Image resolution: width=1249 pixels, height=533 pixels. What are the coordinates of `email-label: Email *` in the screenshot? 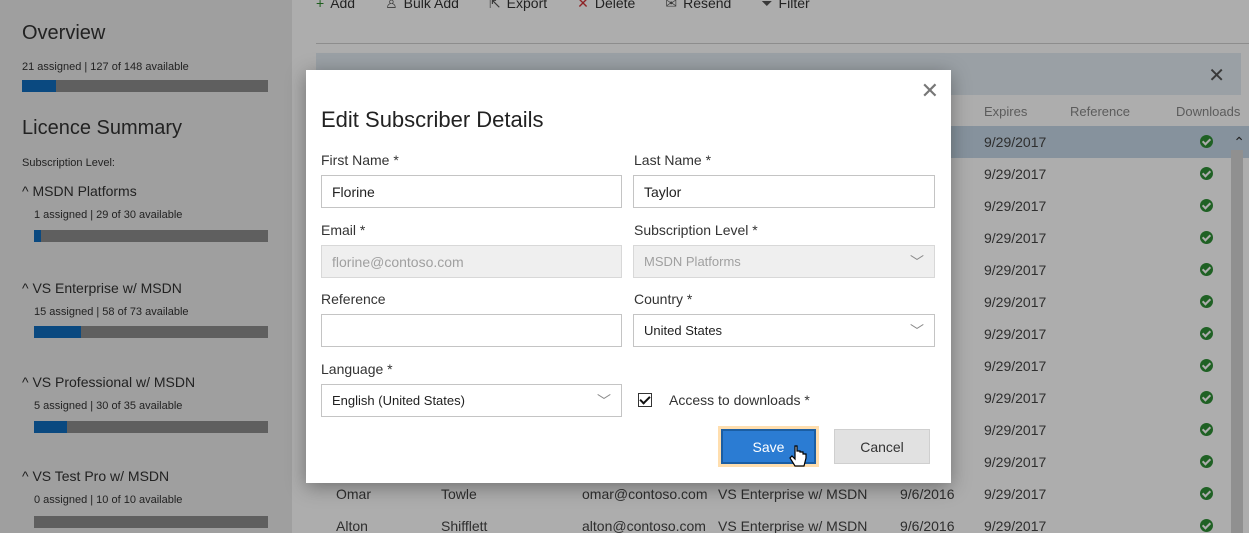 It's located at (343, 230).